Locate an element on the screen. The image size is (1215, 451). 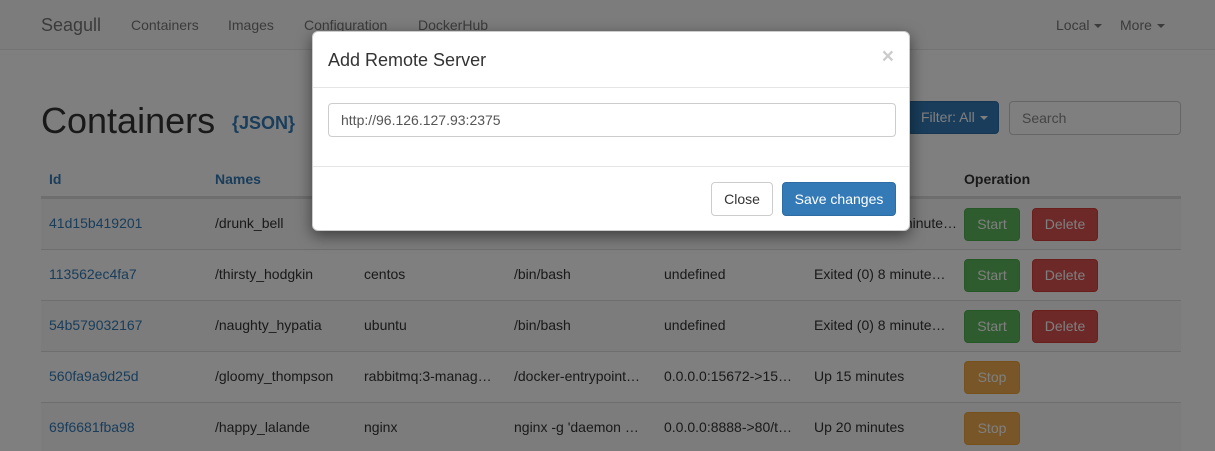
server-url-input is located at coordinates (612, 120).